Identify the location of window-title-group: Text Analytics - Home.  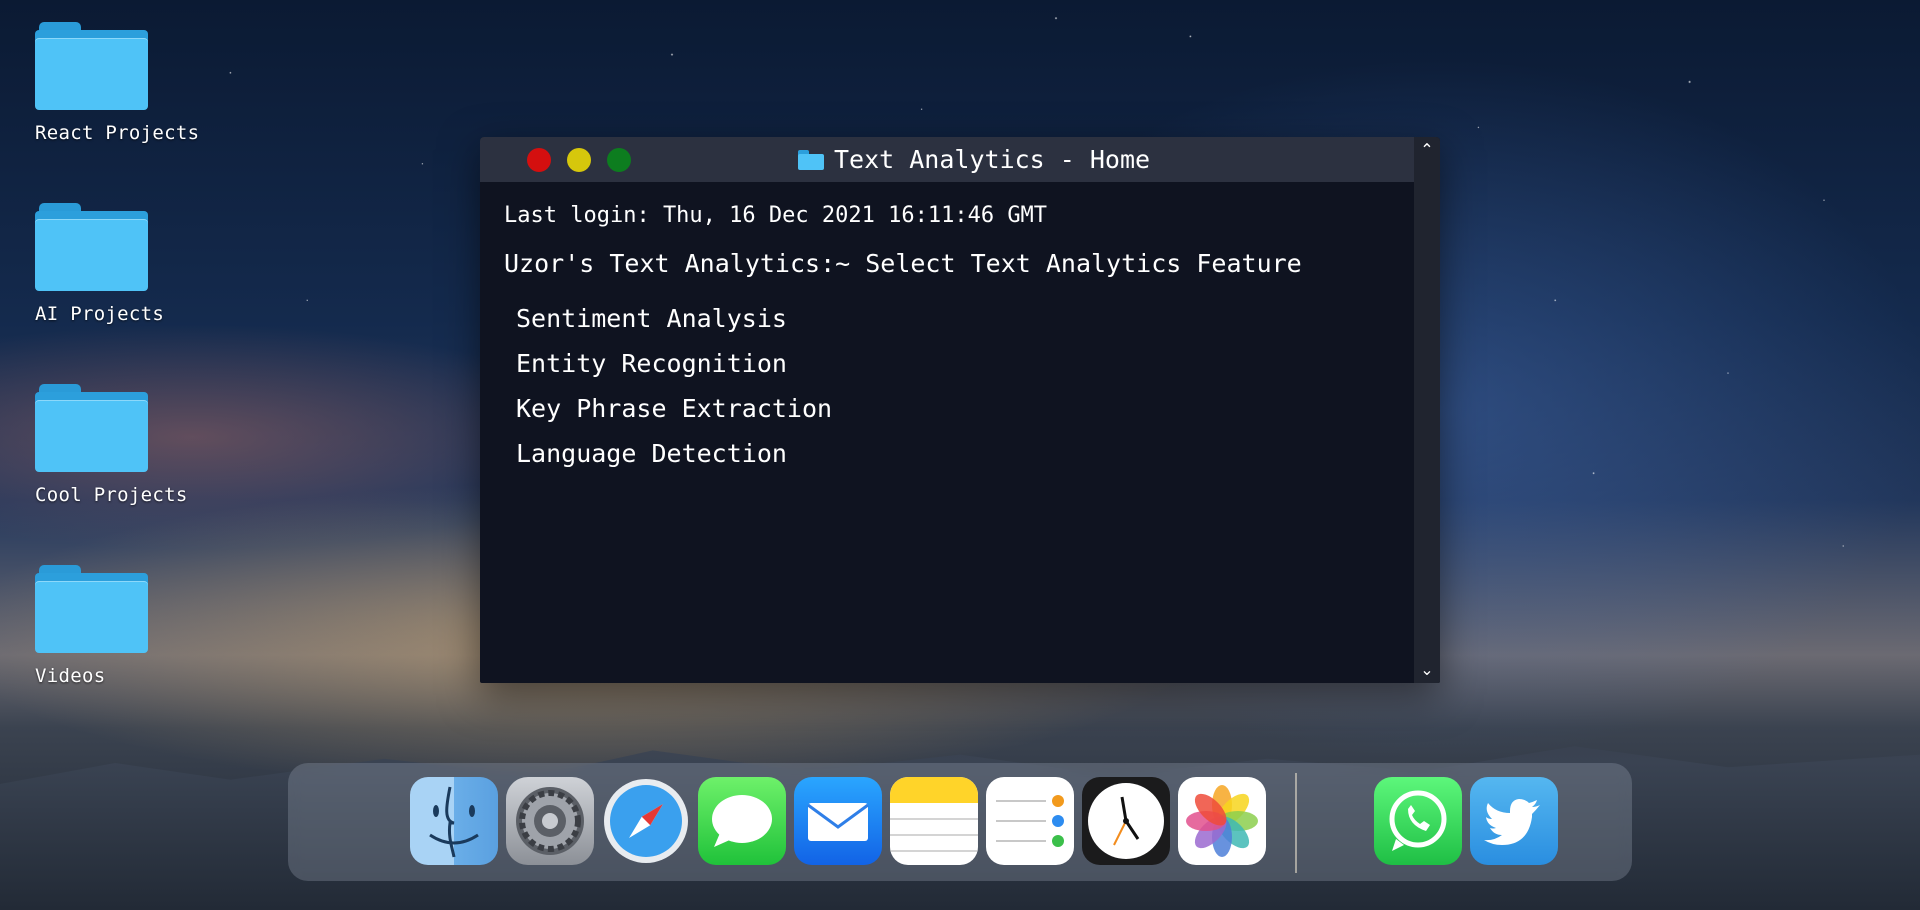
(974, 159).